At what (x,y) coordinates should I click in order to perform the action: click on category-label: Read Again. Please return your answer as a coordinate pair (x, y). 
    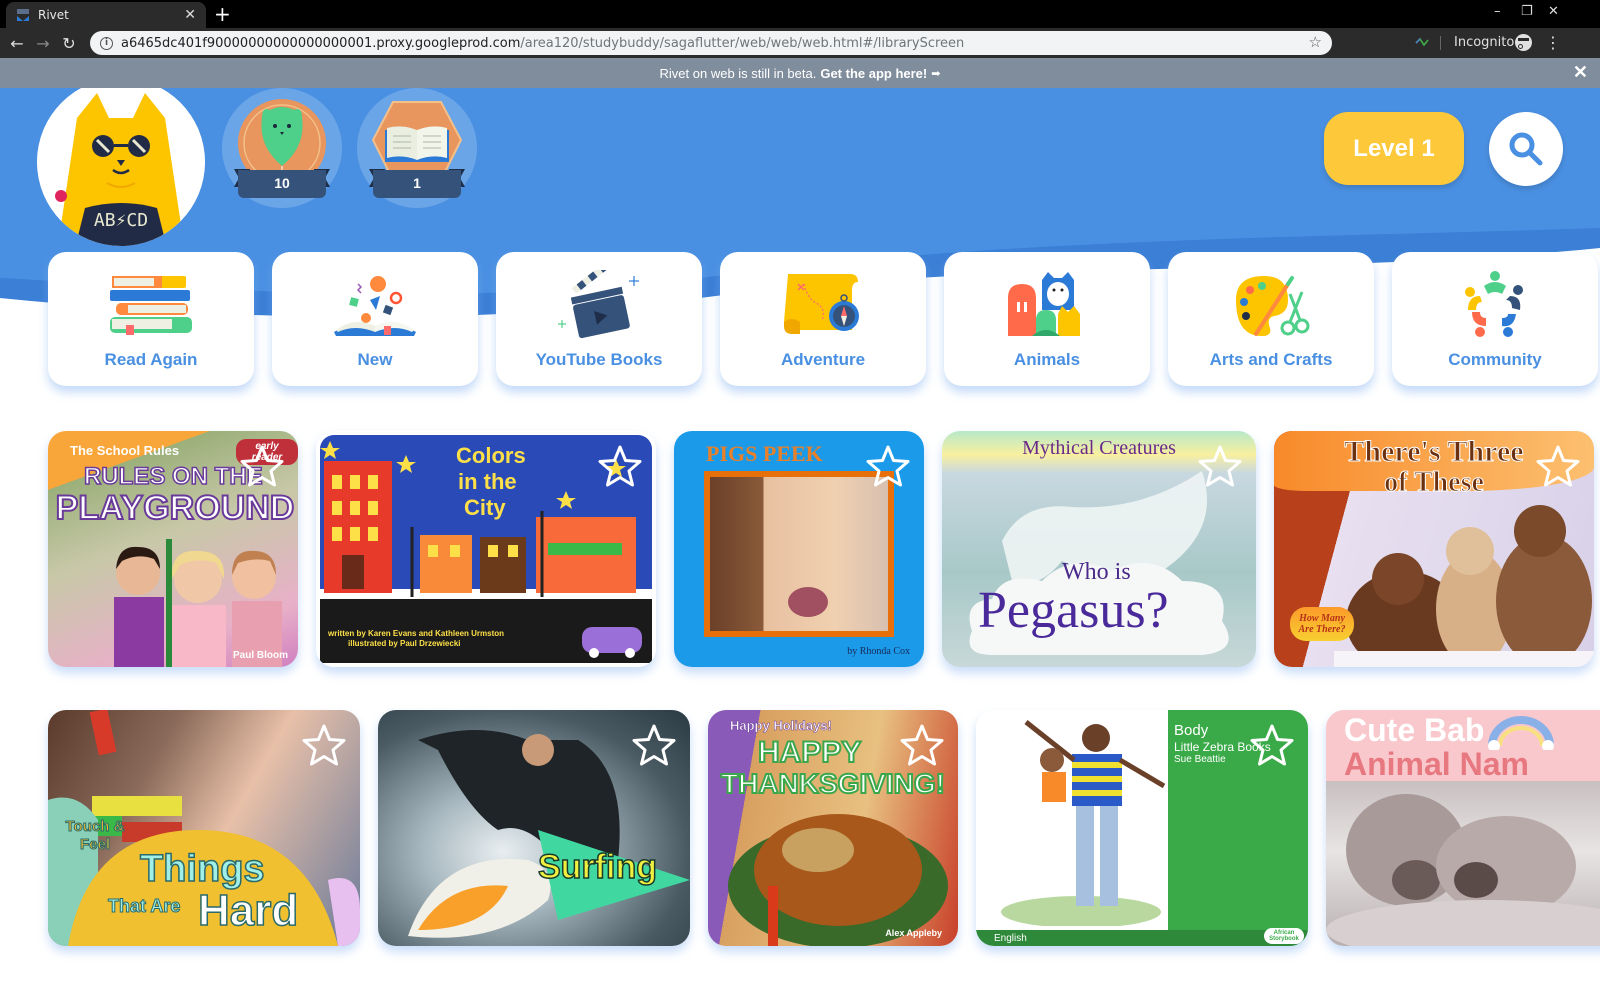
    Looking at the image, I should click on (151, 359).